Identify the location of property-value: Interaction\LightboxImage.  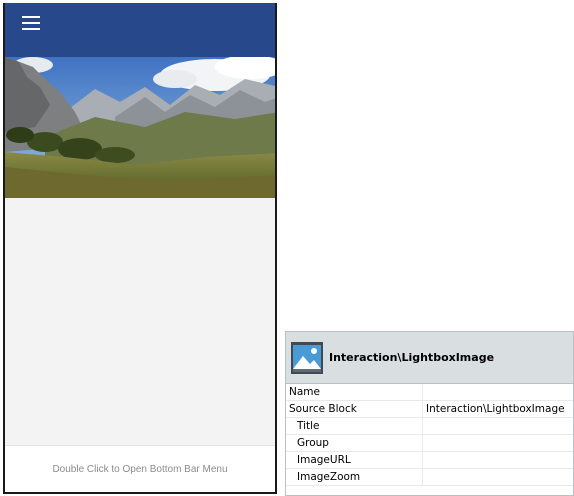
(497, 409).